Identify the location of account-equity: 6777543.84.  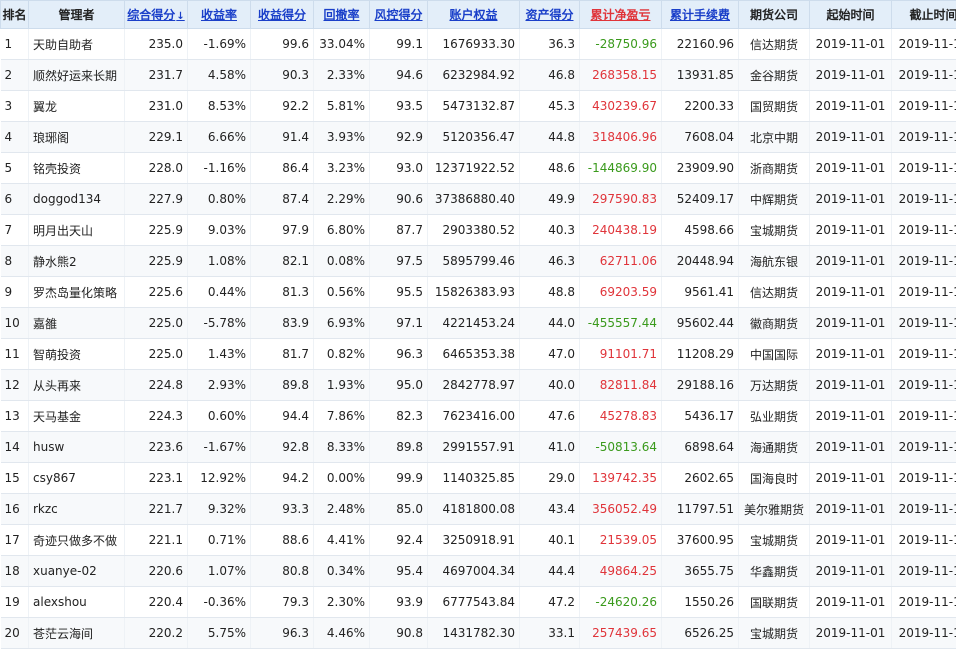
(474, 602).